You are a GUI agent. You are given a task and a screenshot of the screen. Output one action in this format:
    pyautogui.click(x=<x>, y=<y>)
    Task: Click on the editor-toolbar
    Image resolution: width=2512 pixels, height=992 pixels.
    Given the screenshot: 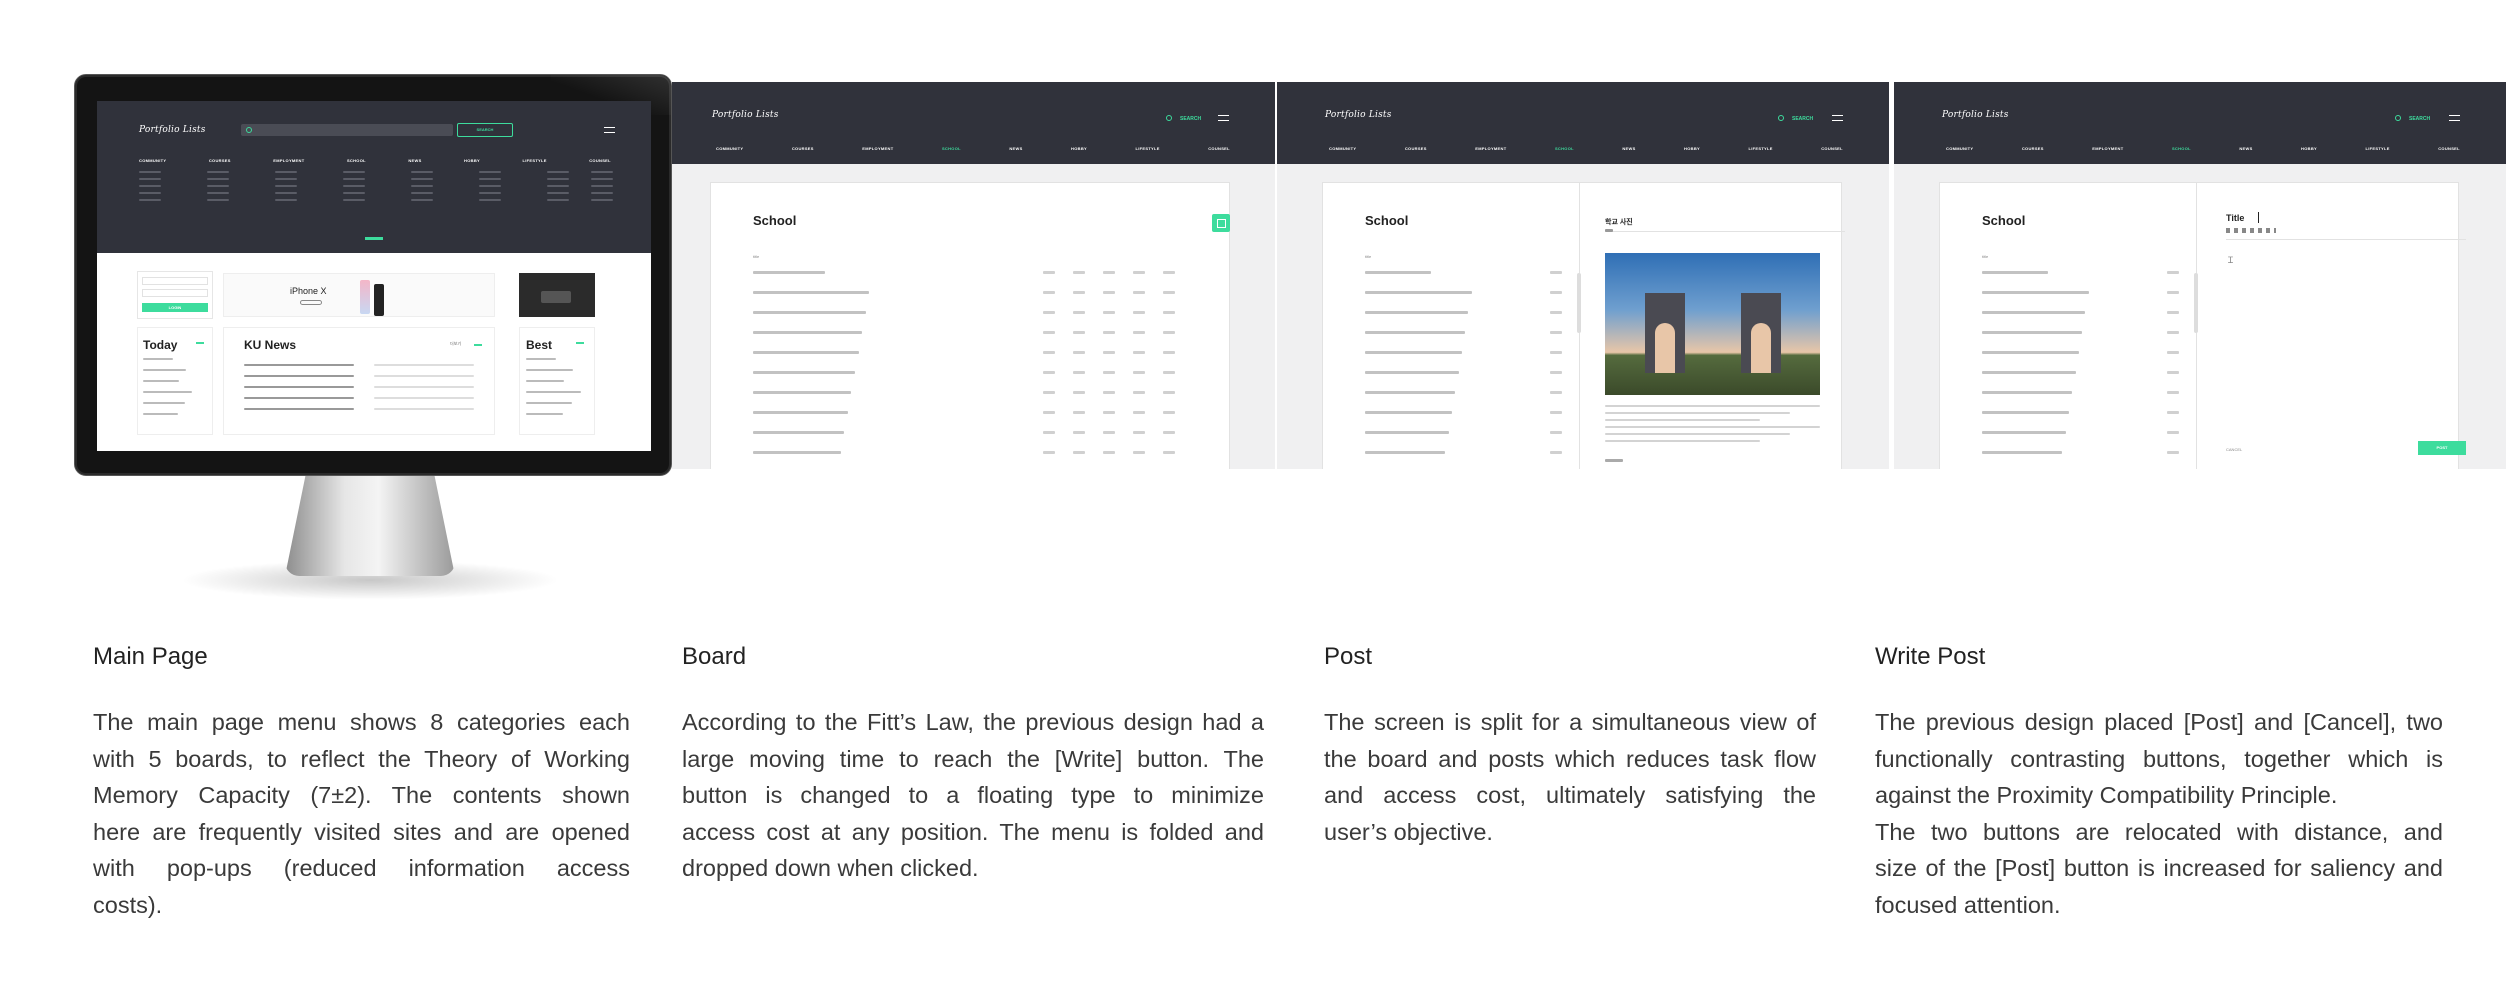 What is the action you would take?
    pyautogui.click(x=2251, y=230)
    